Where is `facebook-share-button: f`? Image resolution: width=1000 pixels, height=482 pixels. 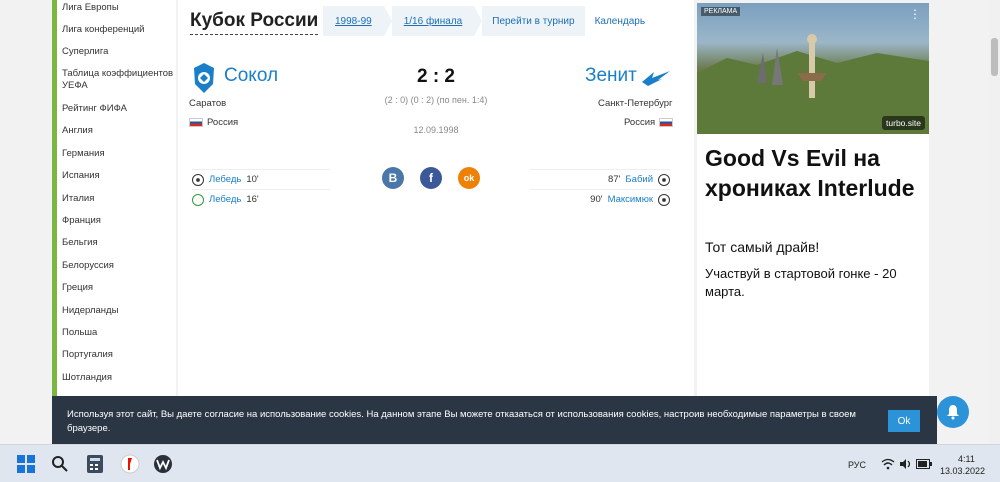
facebook-share-button: f is located at coordinates (431, 178).